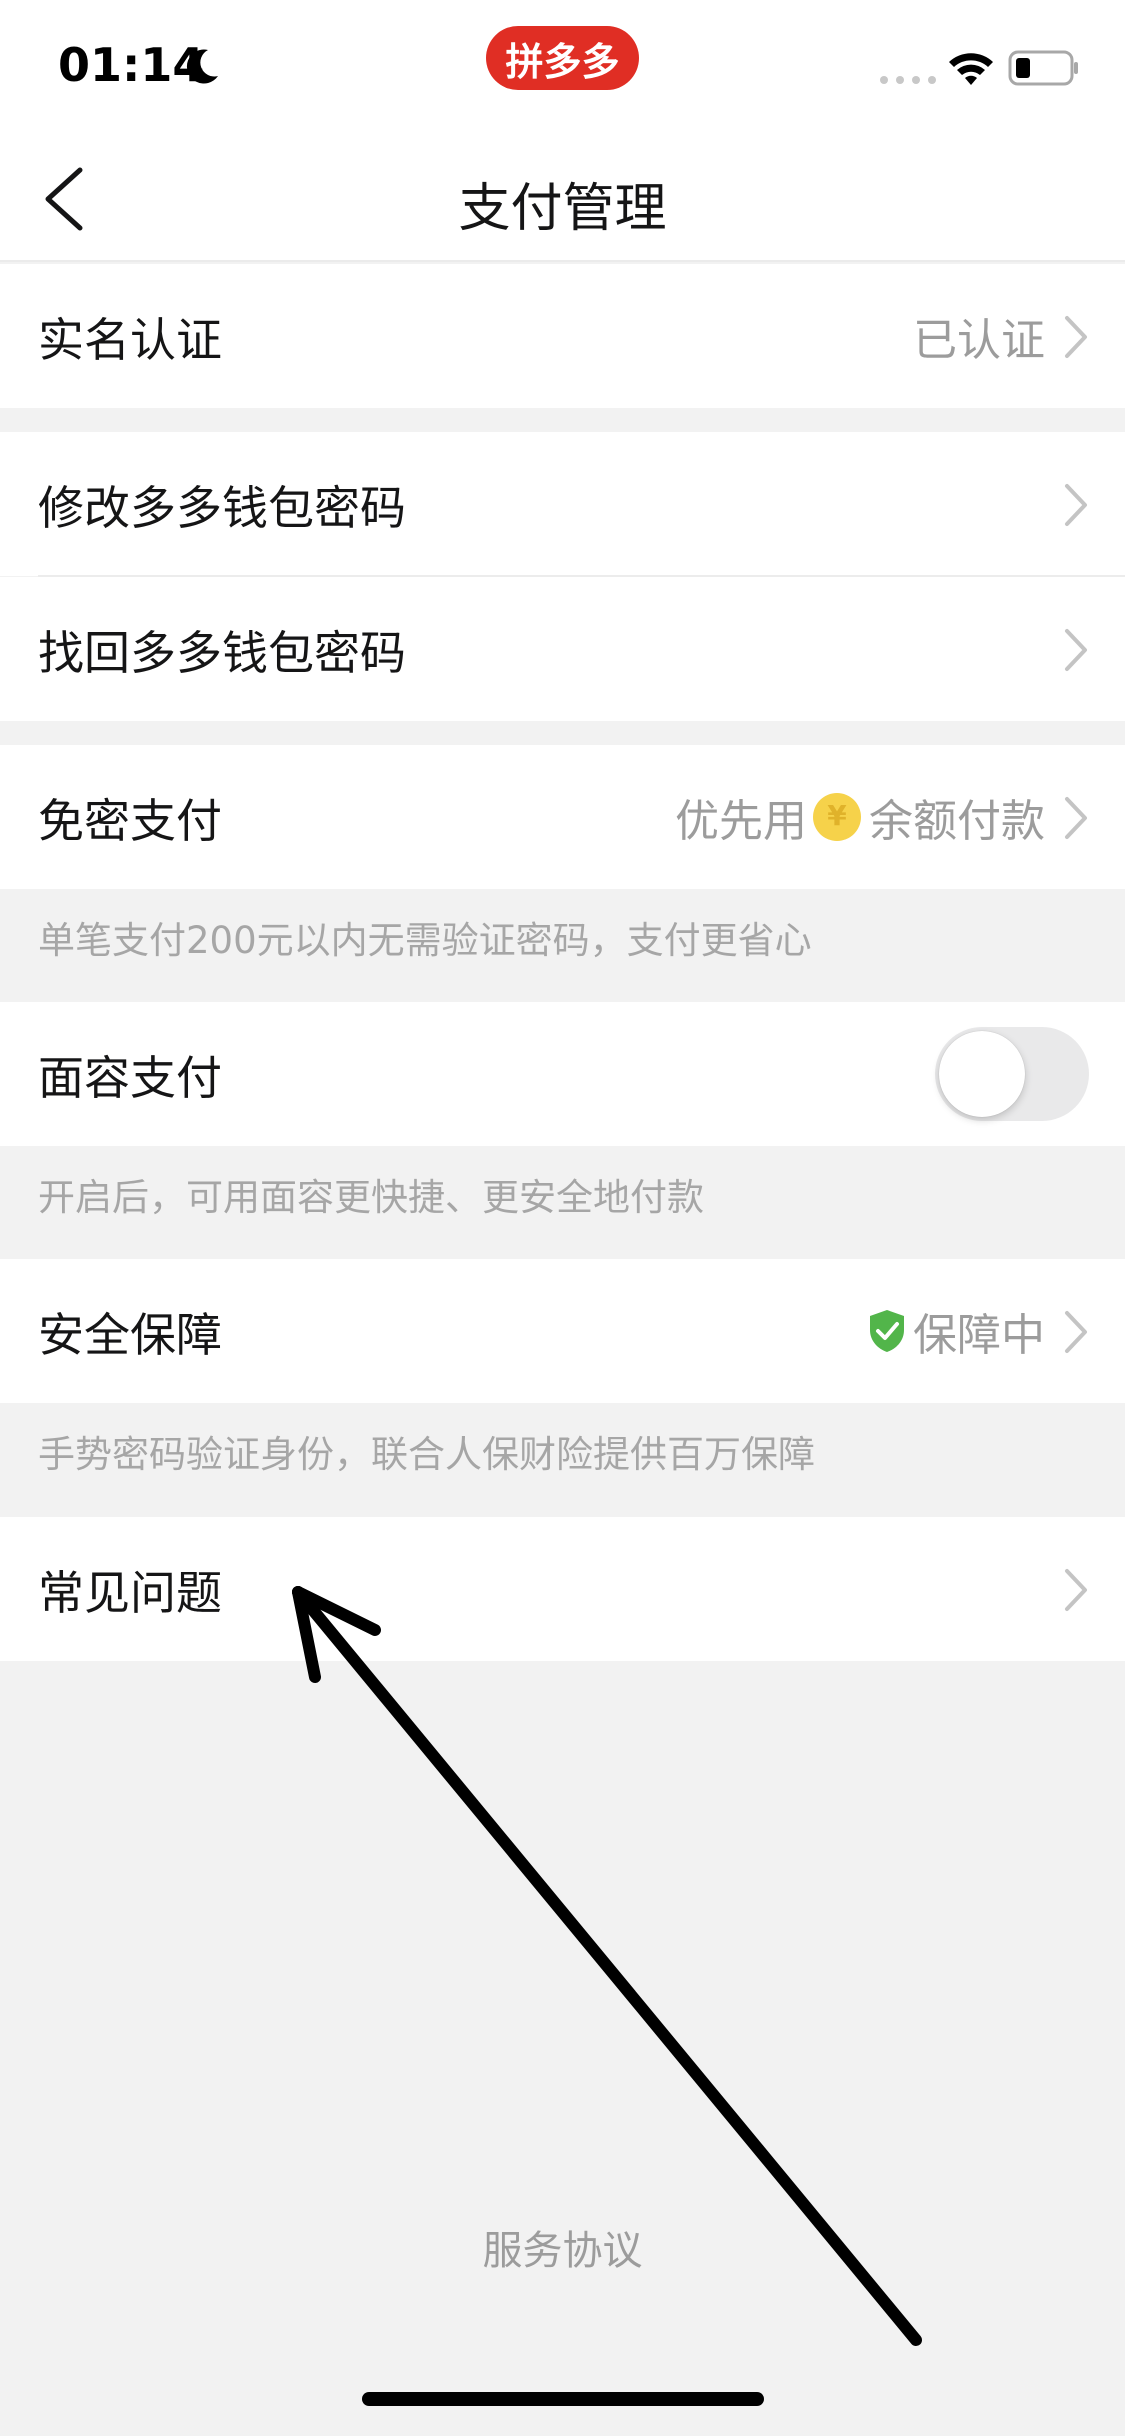  Describe the element at coordinates (130, 1078) in the screenshot. I see `face-pay-label: 面容支付` at that location.